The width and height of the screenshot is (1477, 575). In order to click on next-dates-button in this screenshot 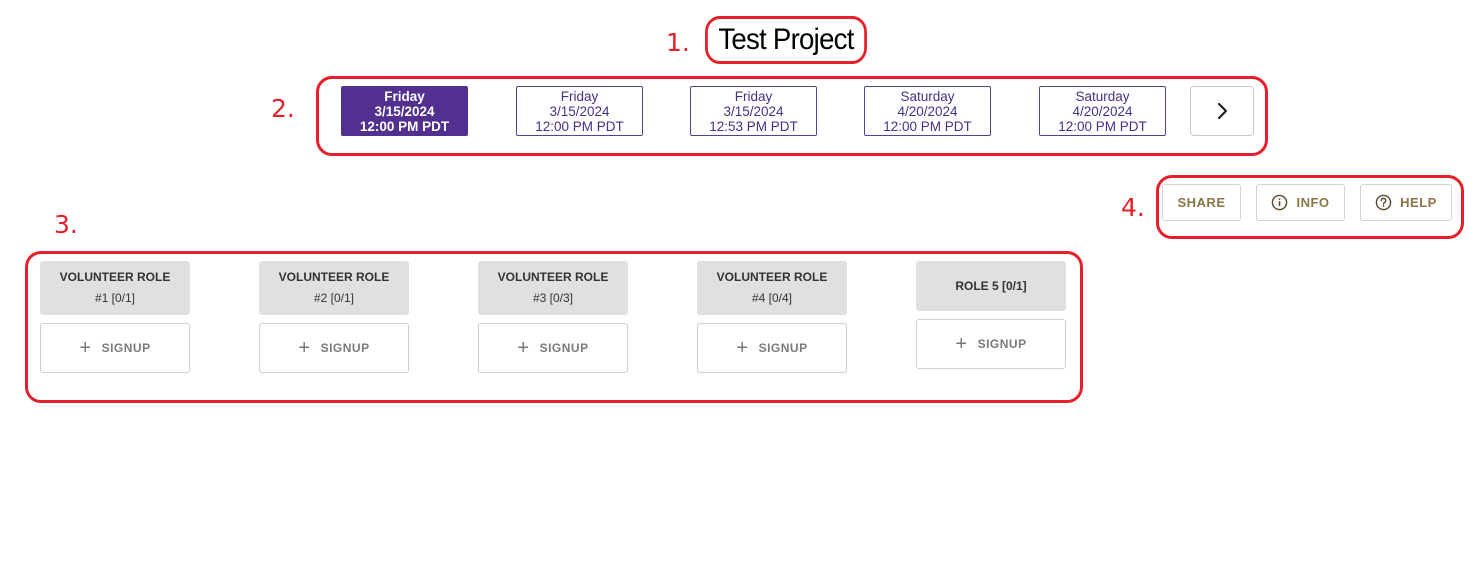, I will do `click(1222, 111)`.